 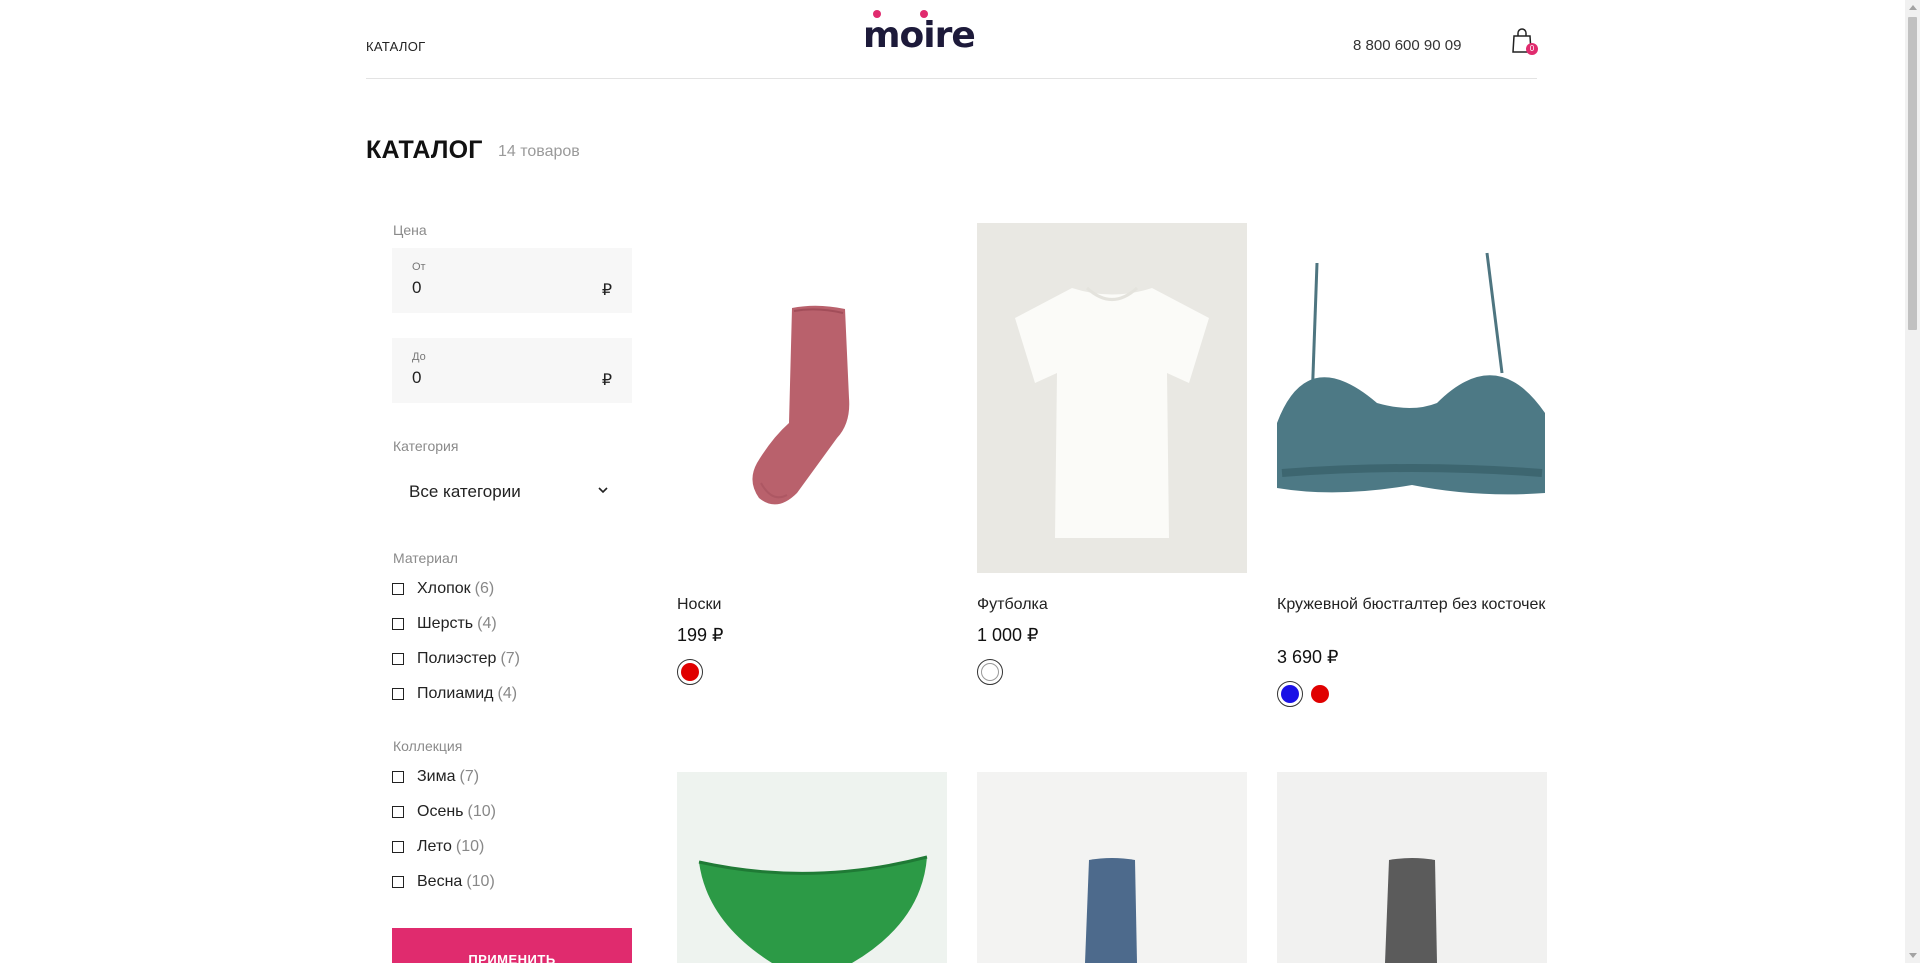 I want to click on product-image-sock-red, so click(x=812, y=398).